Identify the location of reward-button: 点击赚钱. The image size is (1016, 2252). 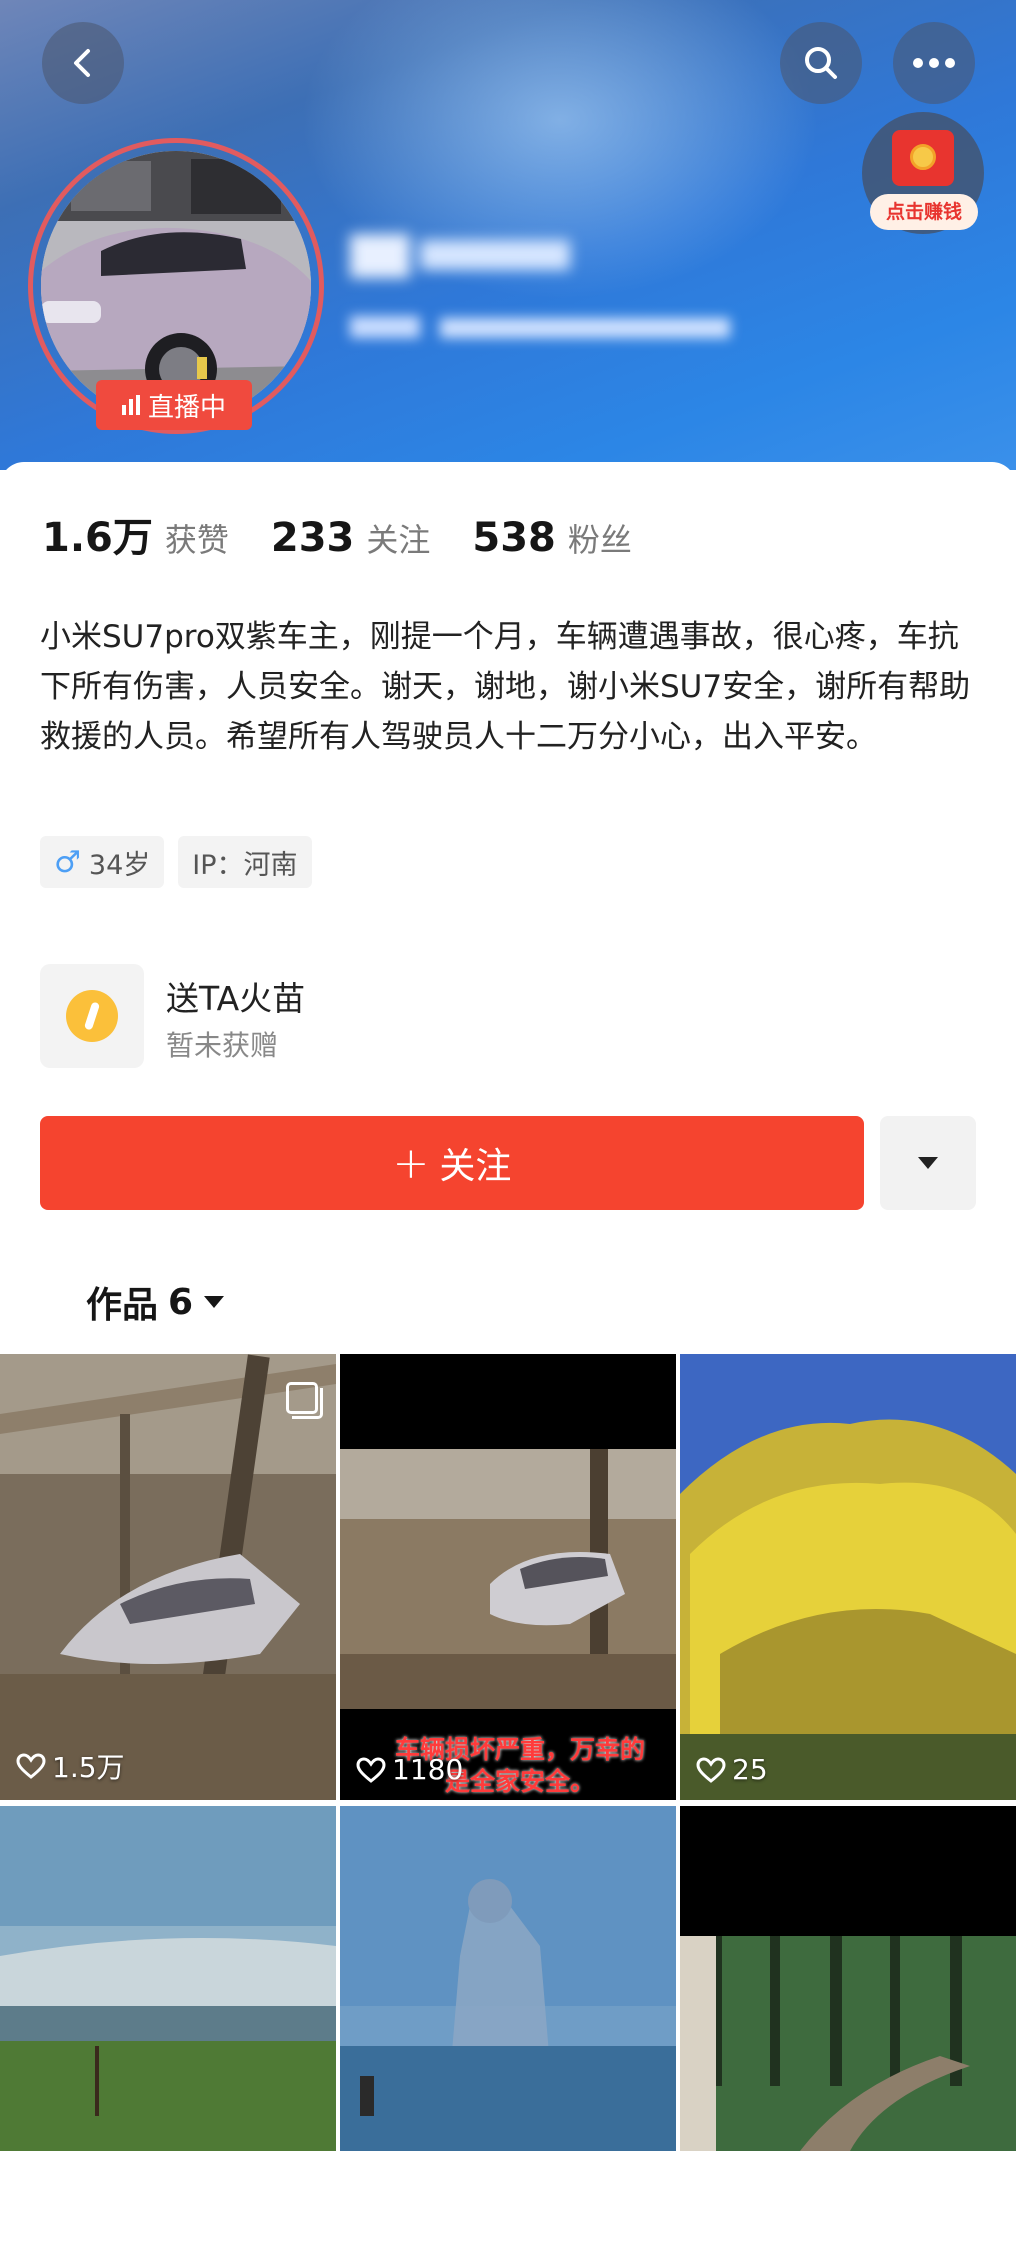
(923, 173).